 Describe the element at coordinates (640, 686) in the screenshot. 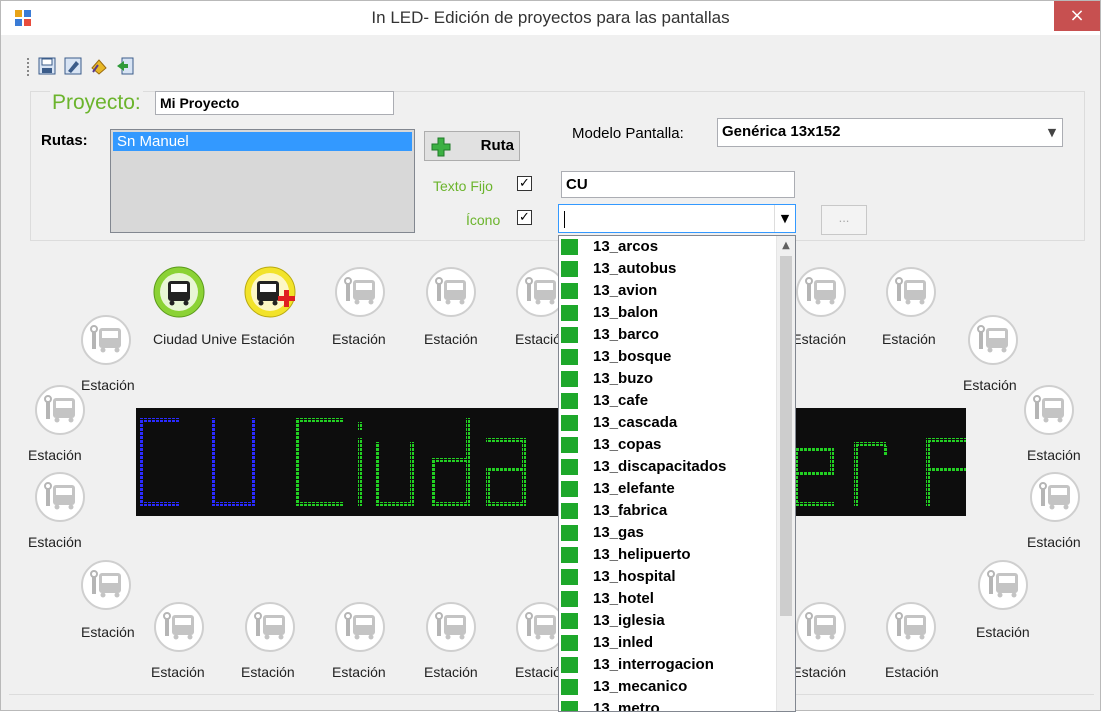

I see `list-item-label: 13_mecanico` at that location.